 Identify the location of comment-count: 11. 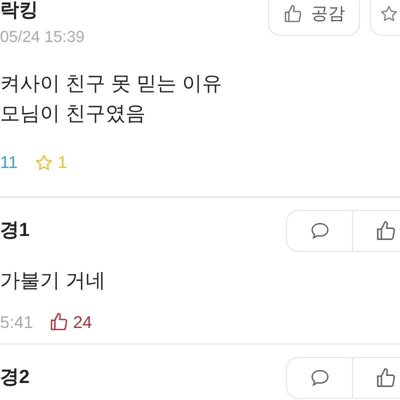
(9, 163).